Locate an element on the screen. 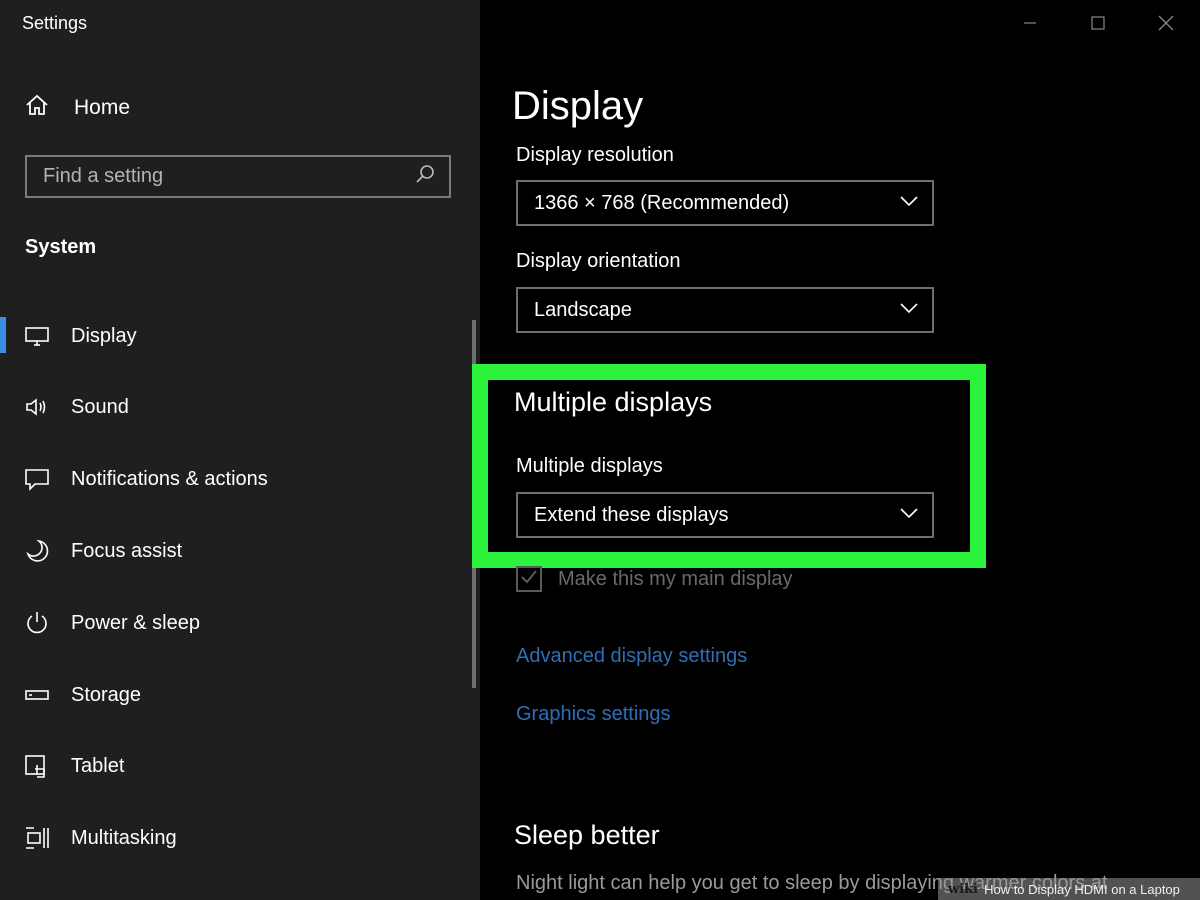 The width and height of the screenshot is (1200, 900). sidebar-item-power-sleep: Power & sleep is located at coordinates (235, 623).